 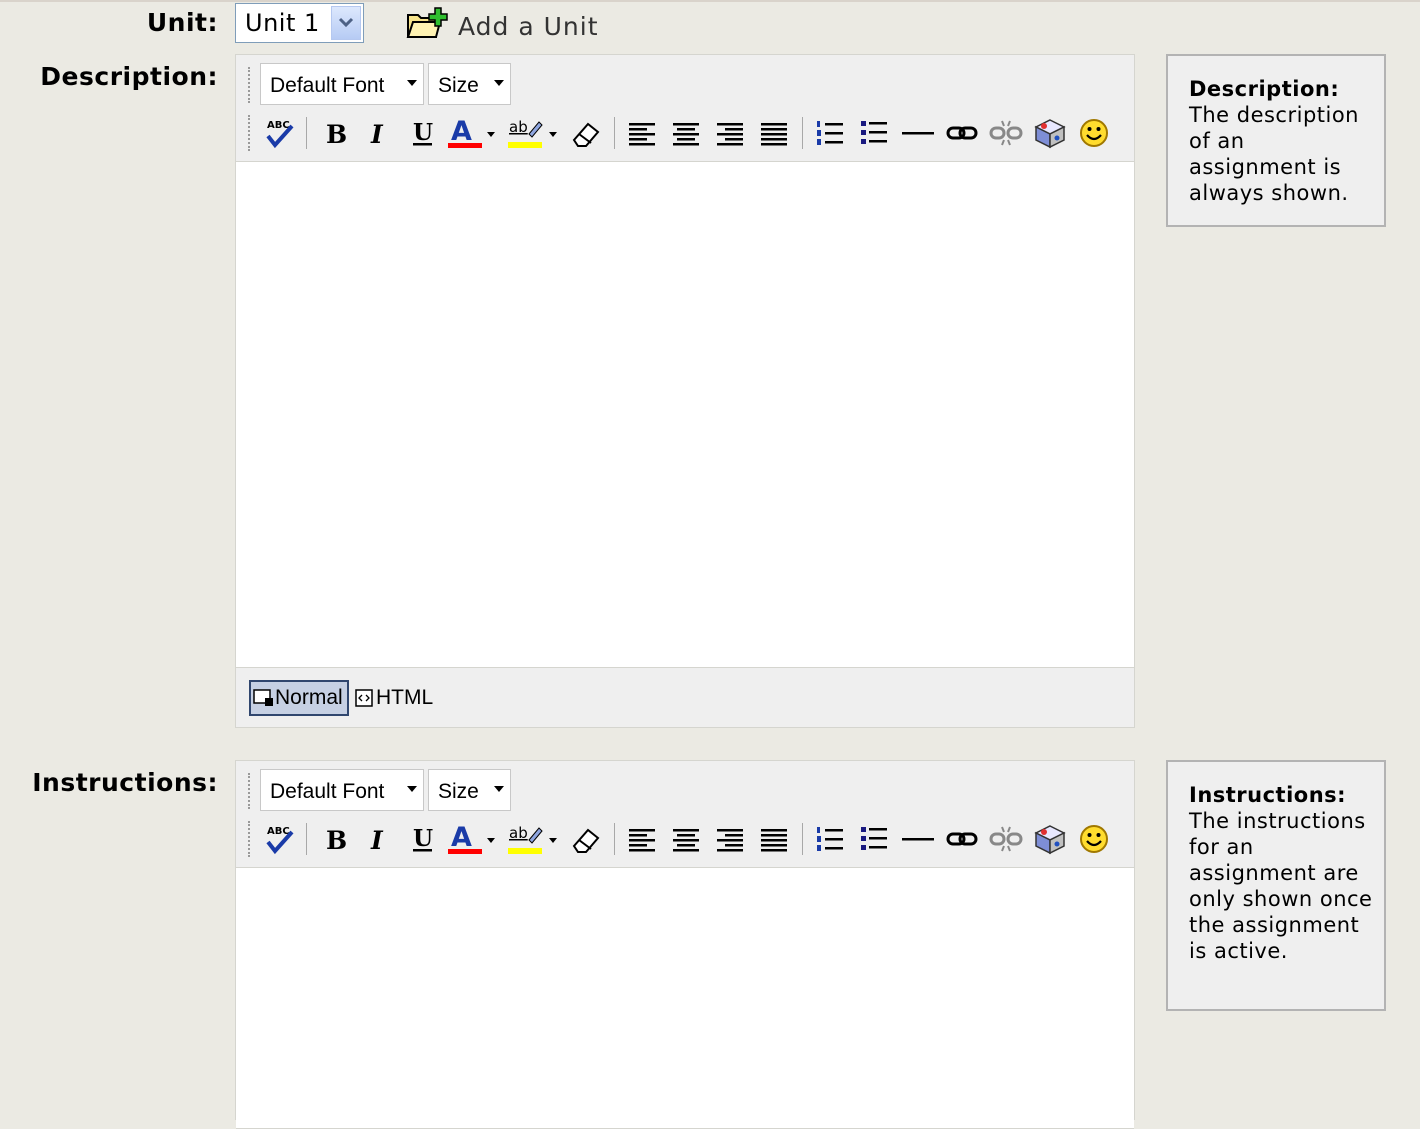 I want to click on link-icon, so click(x=962, y=133).